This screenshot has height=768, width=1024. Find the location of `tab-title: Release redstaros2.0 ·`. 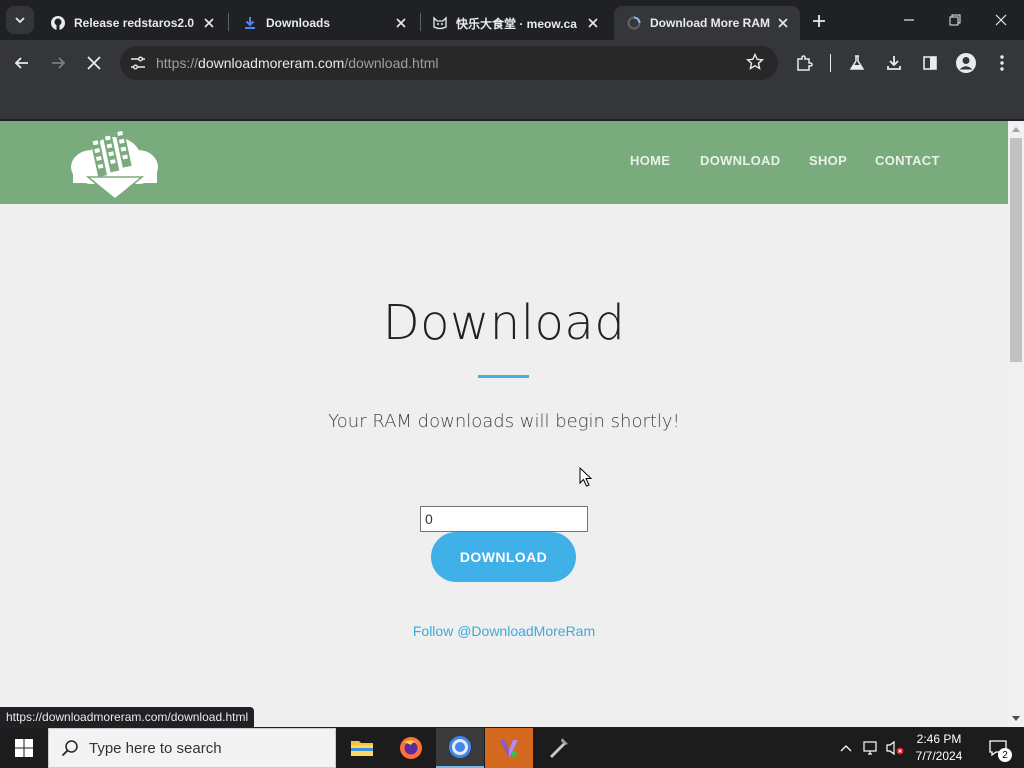

tab-title: Release redstaros2.0 · is located at coordinates (136, 23).